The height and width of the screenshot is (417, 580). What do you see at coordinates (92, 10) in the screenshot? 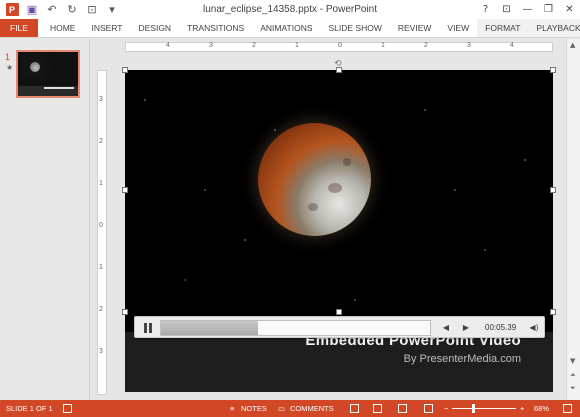
I see `present-icon: ⊡` at bounding box center [92, 10].